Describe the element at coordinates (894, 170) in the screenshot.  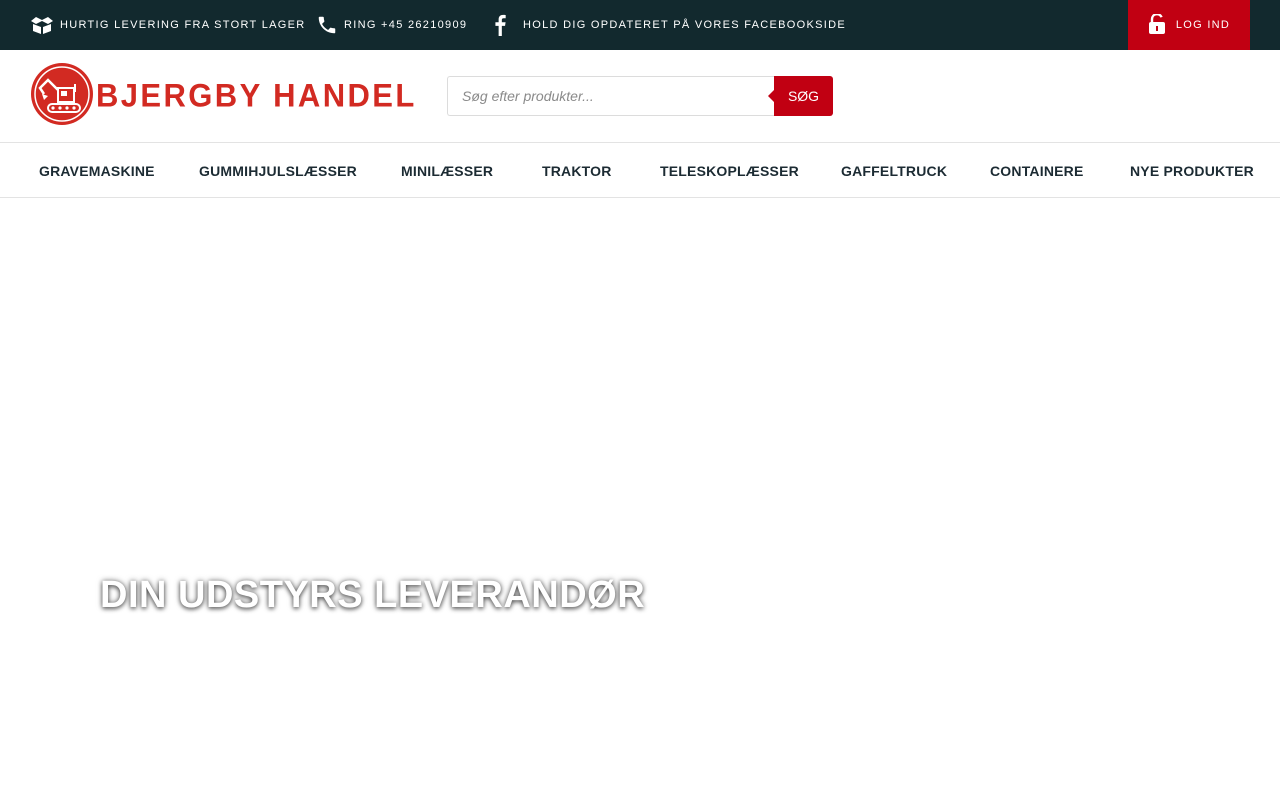
I see `nav-item-gaffeltruck: GAFFELTRUCK` at that location.